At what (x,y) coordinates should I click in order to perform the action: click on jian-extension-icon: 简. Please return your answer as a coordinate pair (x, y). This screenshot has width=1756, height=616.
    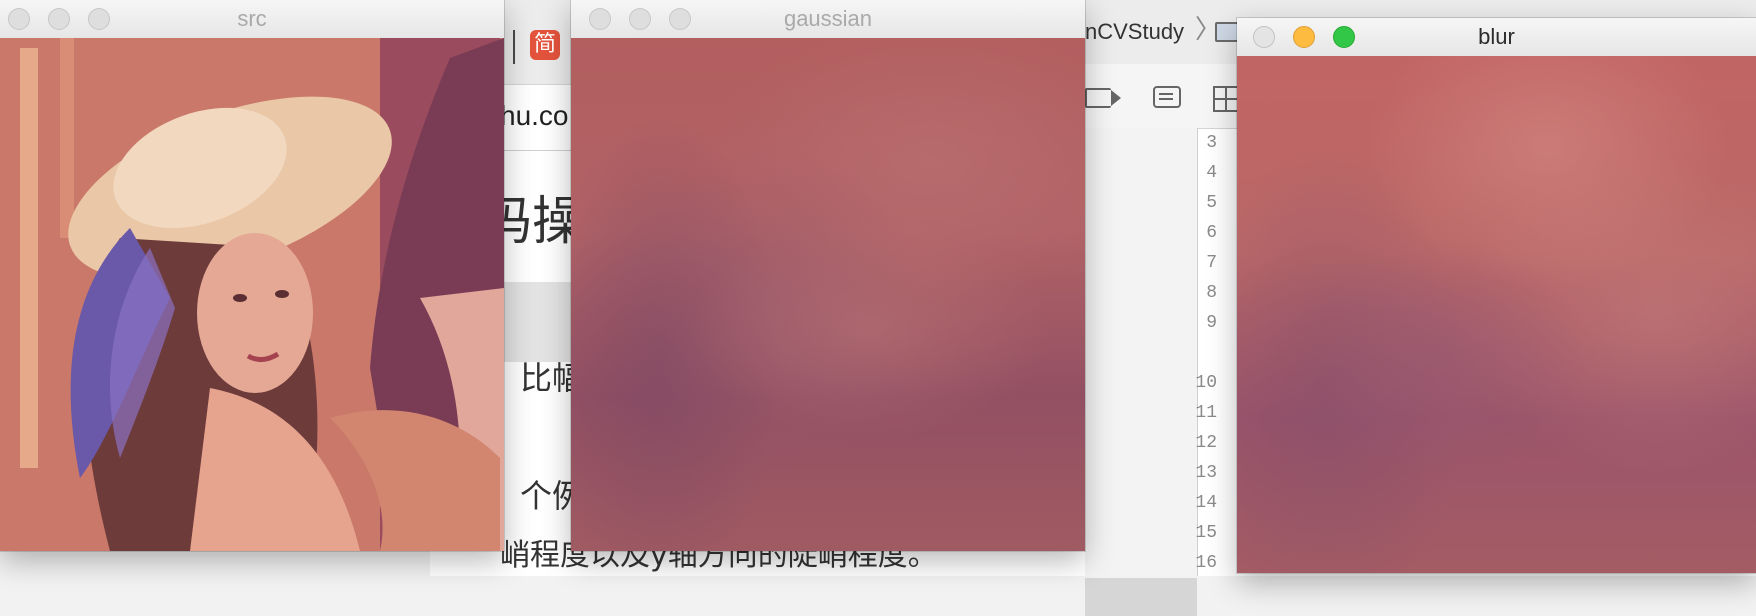
    Looking at the image, I should click on (545, 45).